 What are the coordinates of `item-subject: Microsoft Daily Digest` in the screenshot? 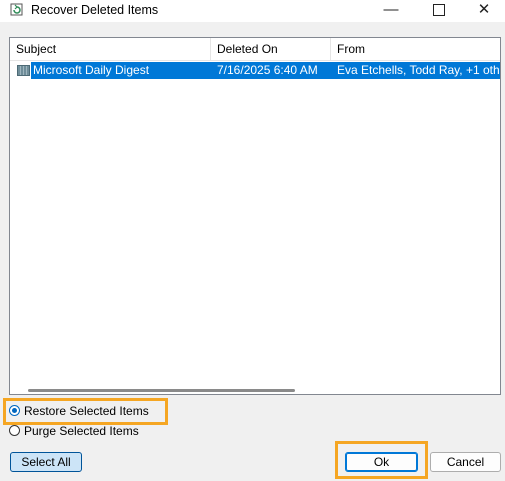 It's located at (121, 70).